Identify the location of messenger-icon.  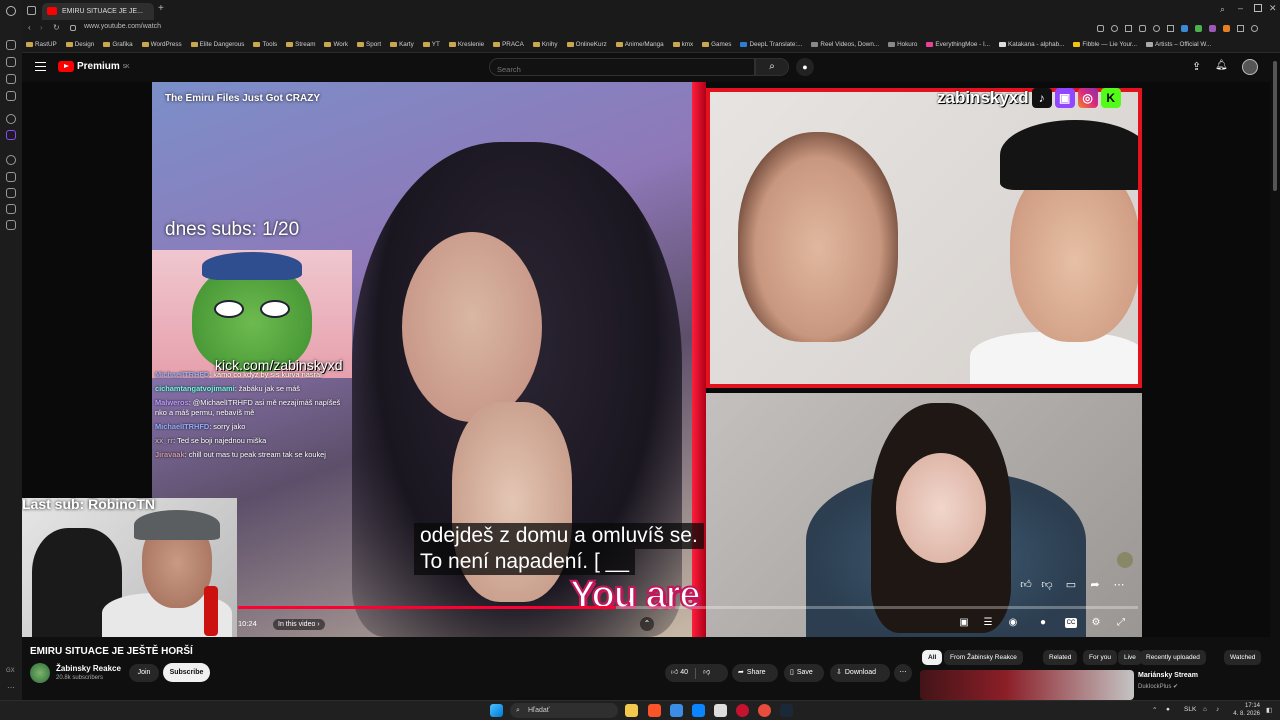
(11, 79).